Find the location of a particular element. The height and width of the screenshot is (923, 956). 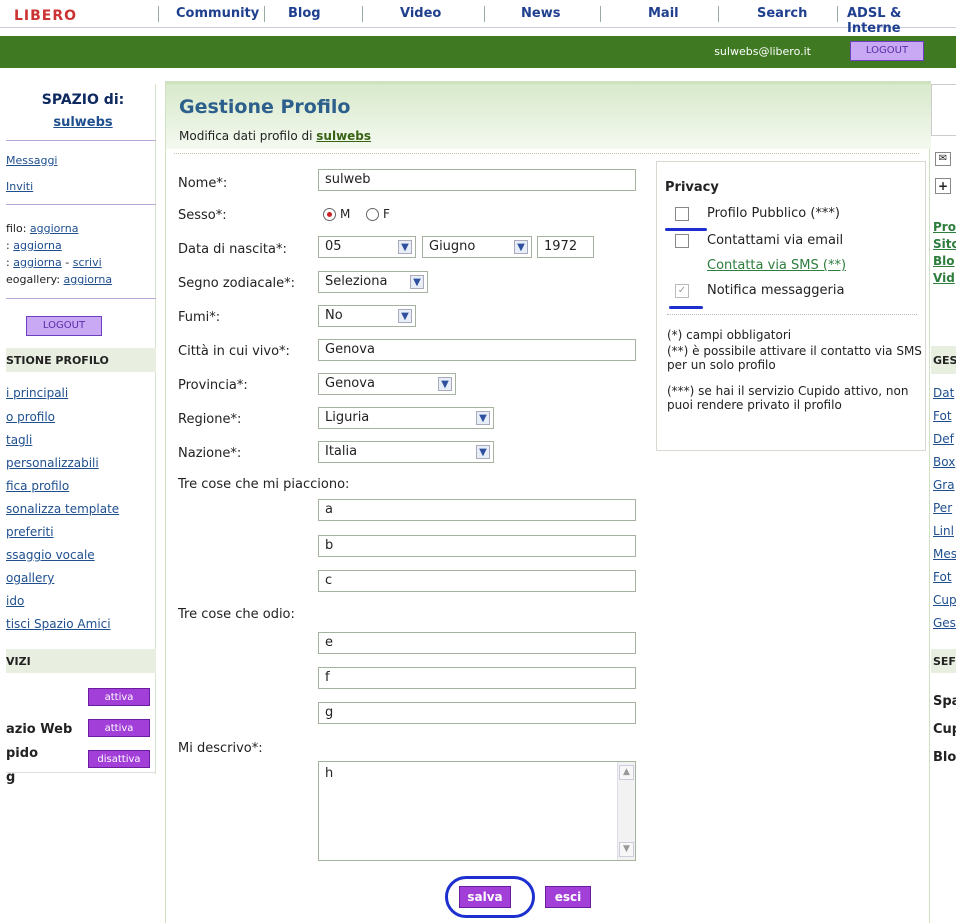

tab-adsl: ADSL & Interne is located at coordinates (901, 21).